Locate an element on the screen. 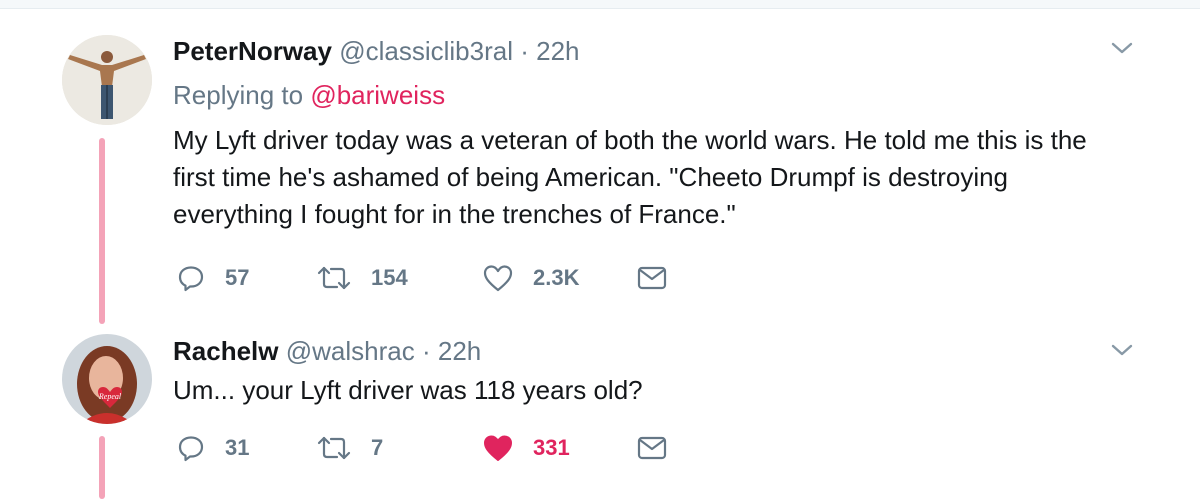  reply-button: 31 is located at coordinates (213, 448).